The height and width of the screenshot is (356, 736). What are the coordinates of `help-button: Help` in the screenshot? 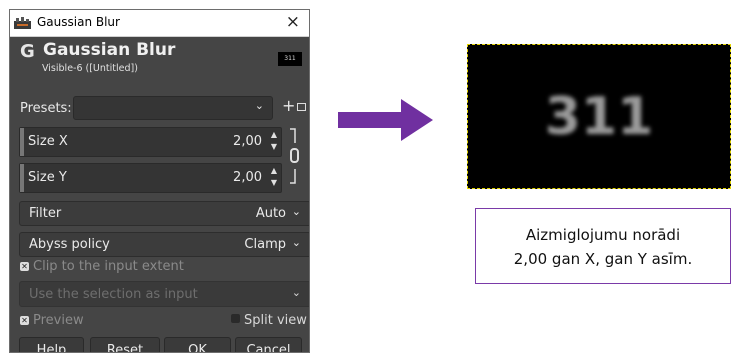 It's located at (51, 344).